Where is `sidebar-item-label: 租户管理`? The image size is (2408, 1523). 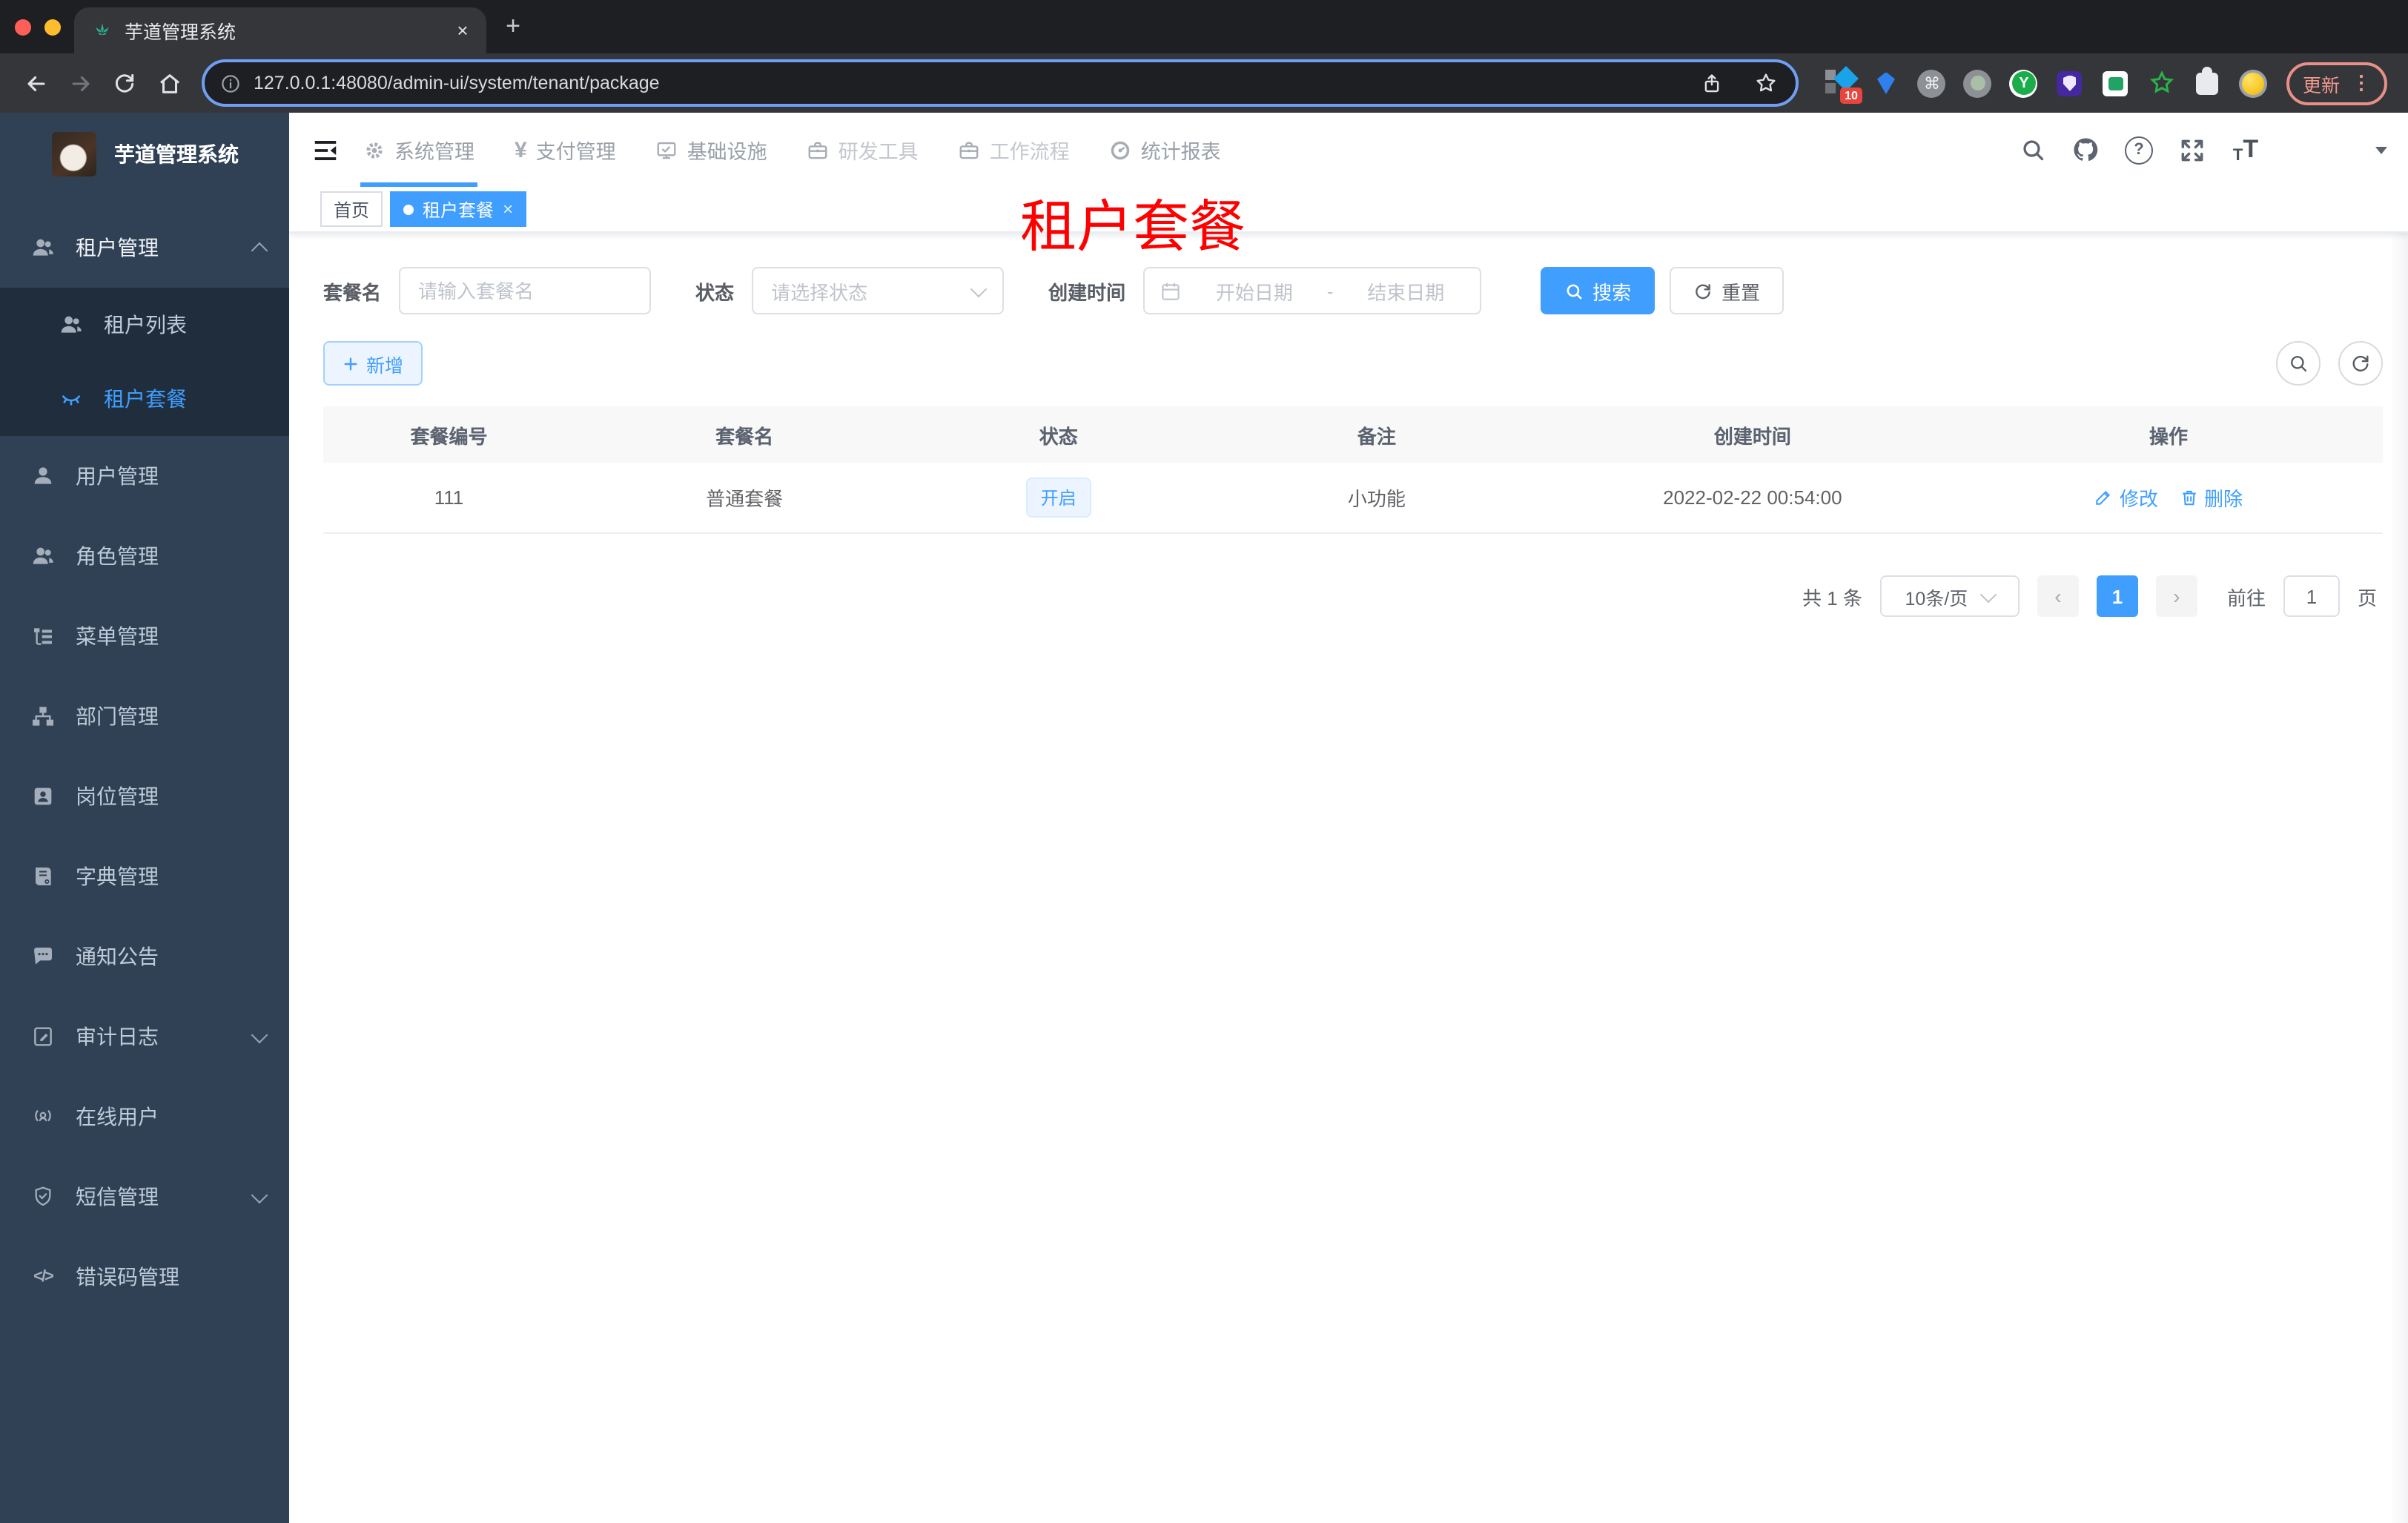 sidebar-item-label: 租户管理 is located at coordinates (118, 248).